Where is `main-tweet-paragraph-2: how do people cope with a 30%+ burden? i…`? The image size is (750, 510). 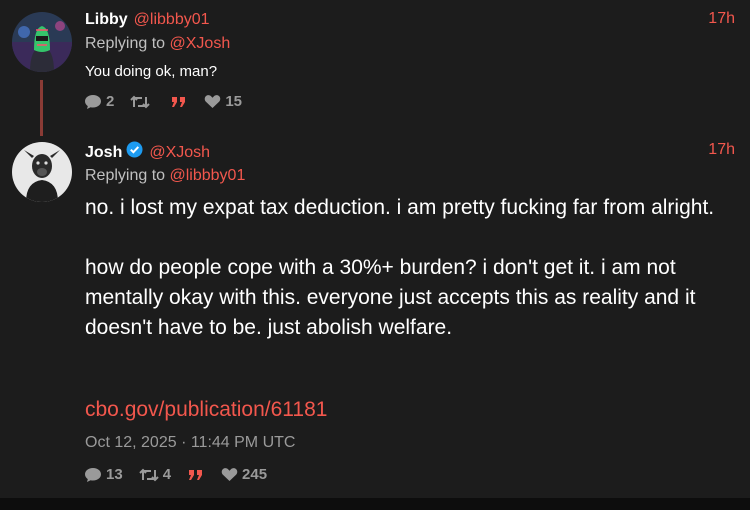
main-tweet-paragraph-2: how do people cope with a 30%+ burden? i… is located at coordinates (390, 297).